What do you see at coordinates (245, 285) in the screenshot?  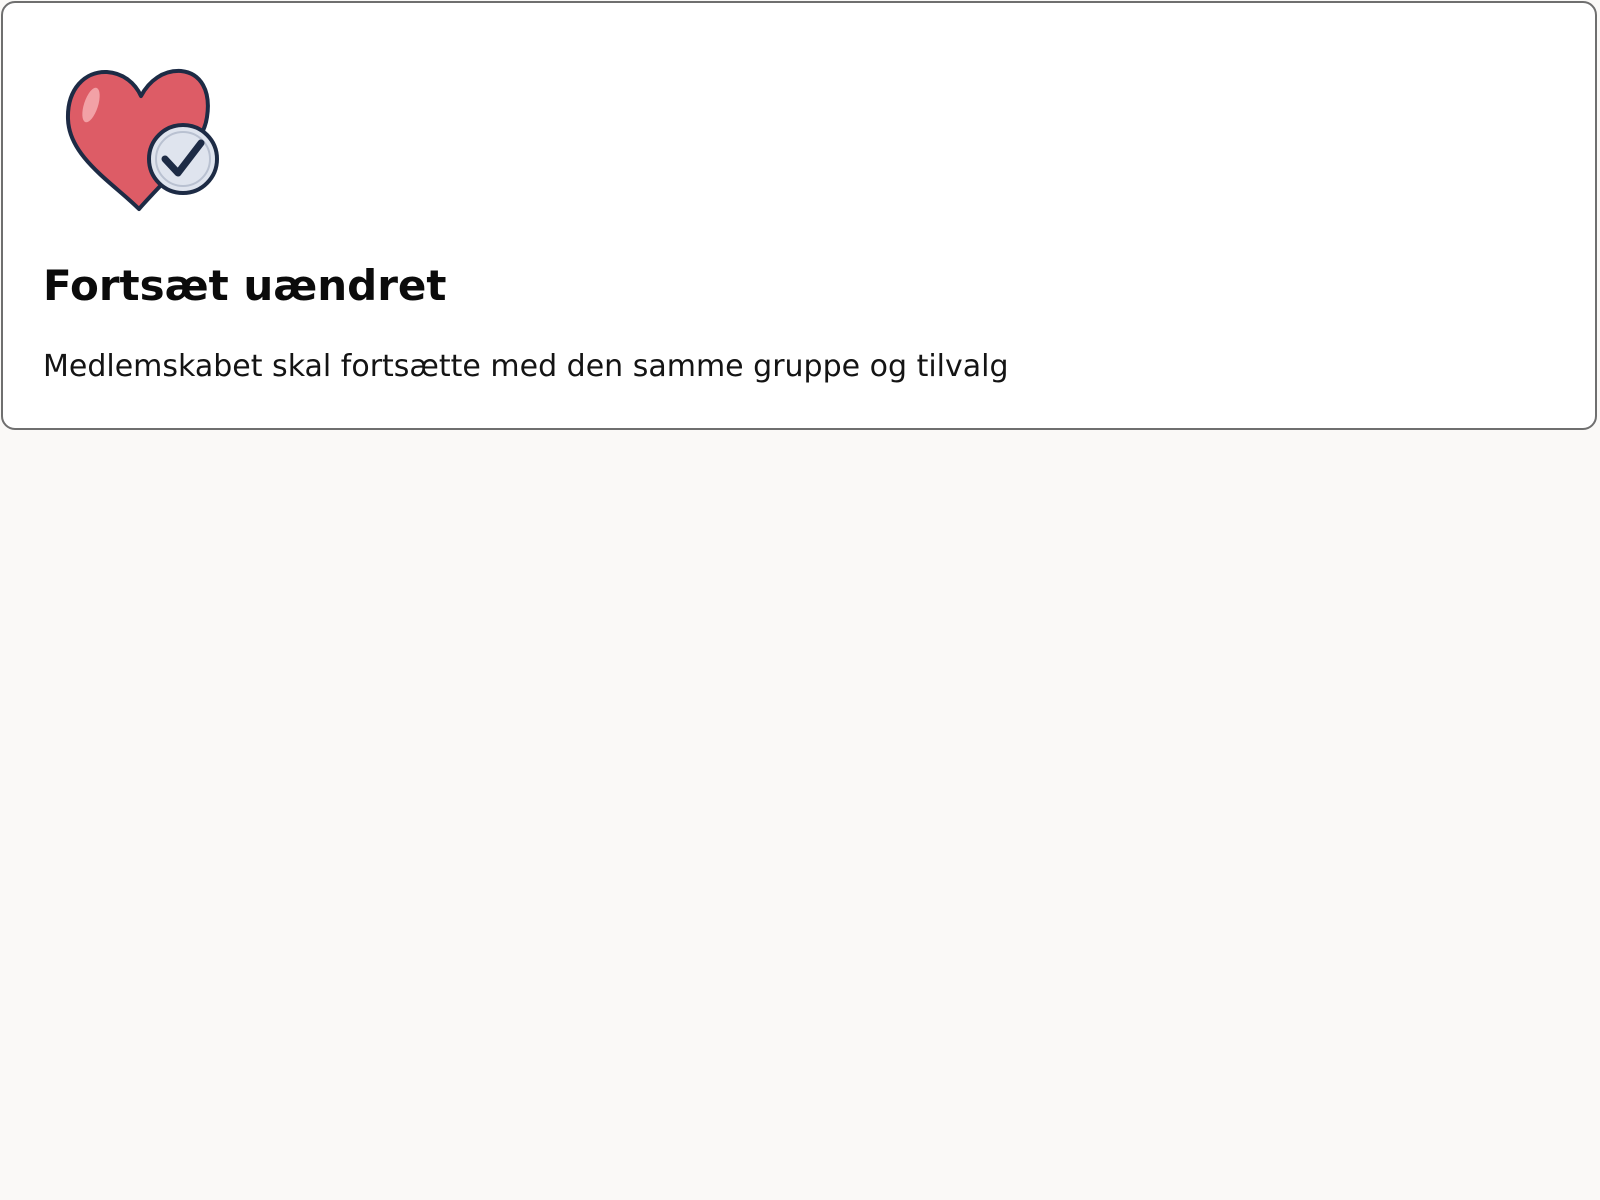 I see `option-title: Fortsæt uændret` at bounding box center [245, 285].